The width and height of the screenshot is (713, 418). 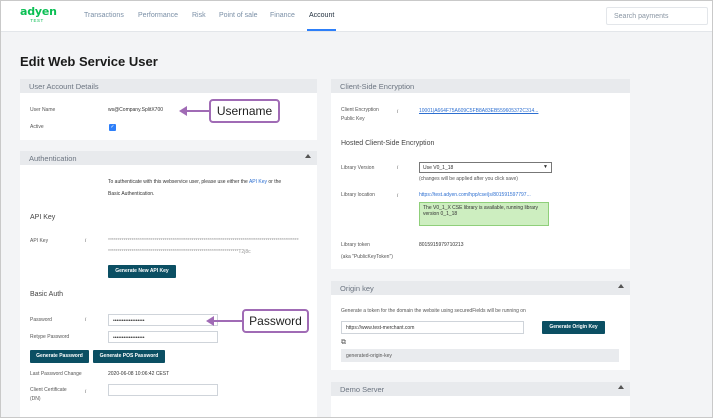 What do you see at coordinates (168, 86) in the screenshot?
I see `panel-header: User Account Details` at bounding box center [168, 86].